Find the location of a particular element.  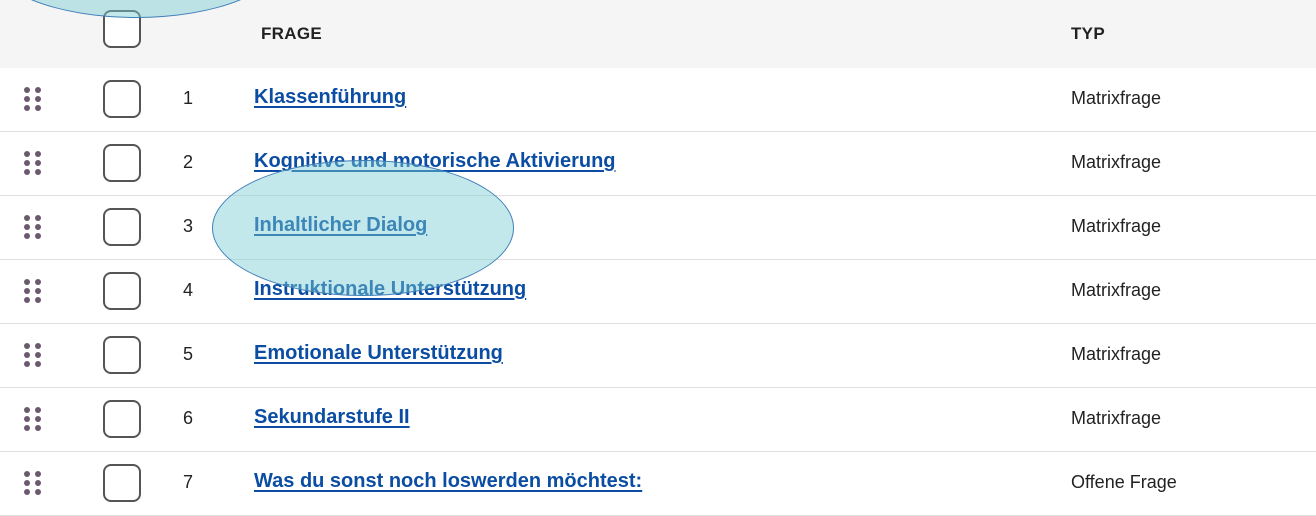

question-number: 6 is located at coordinates (188, 418).